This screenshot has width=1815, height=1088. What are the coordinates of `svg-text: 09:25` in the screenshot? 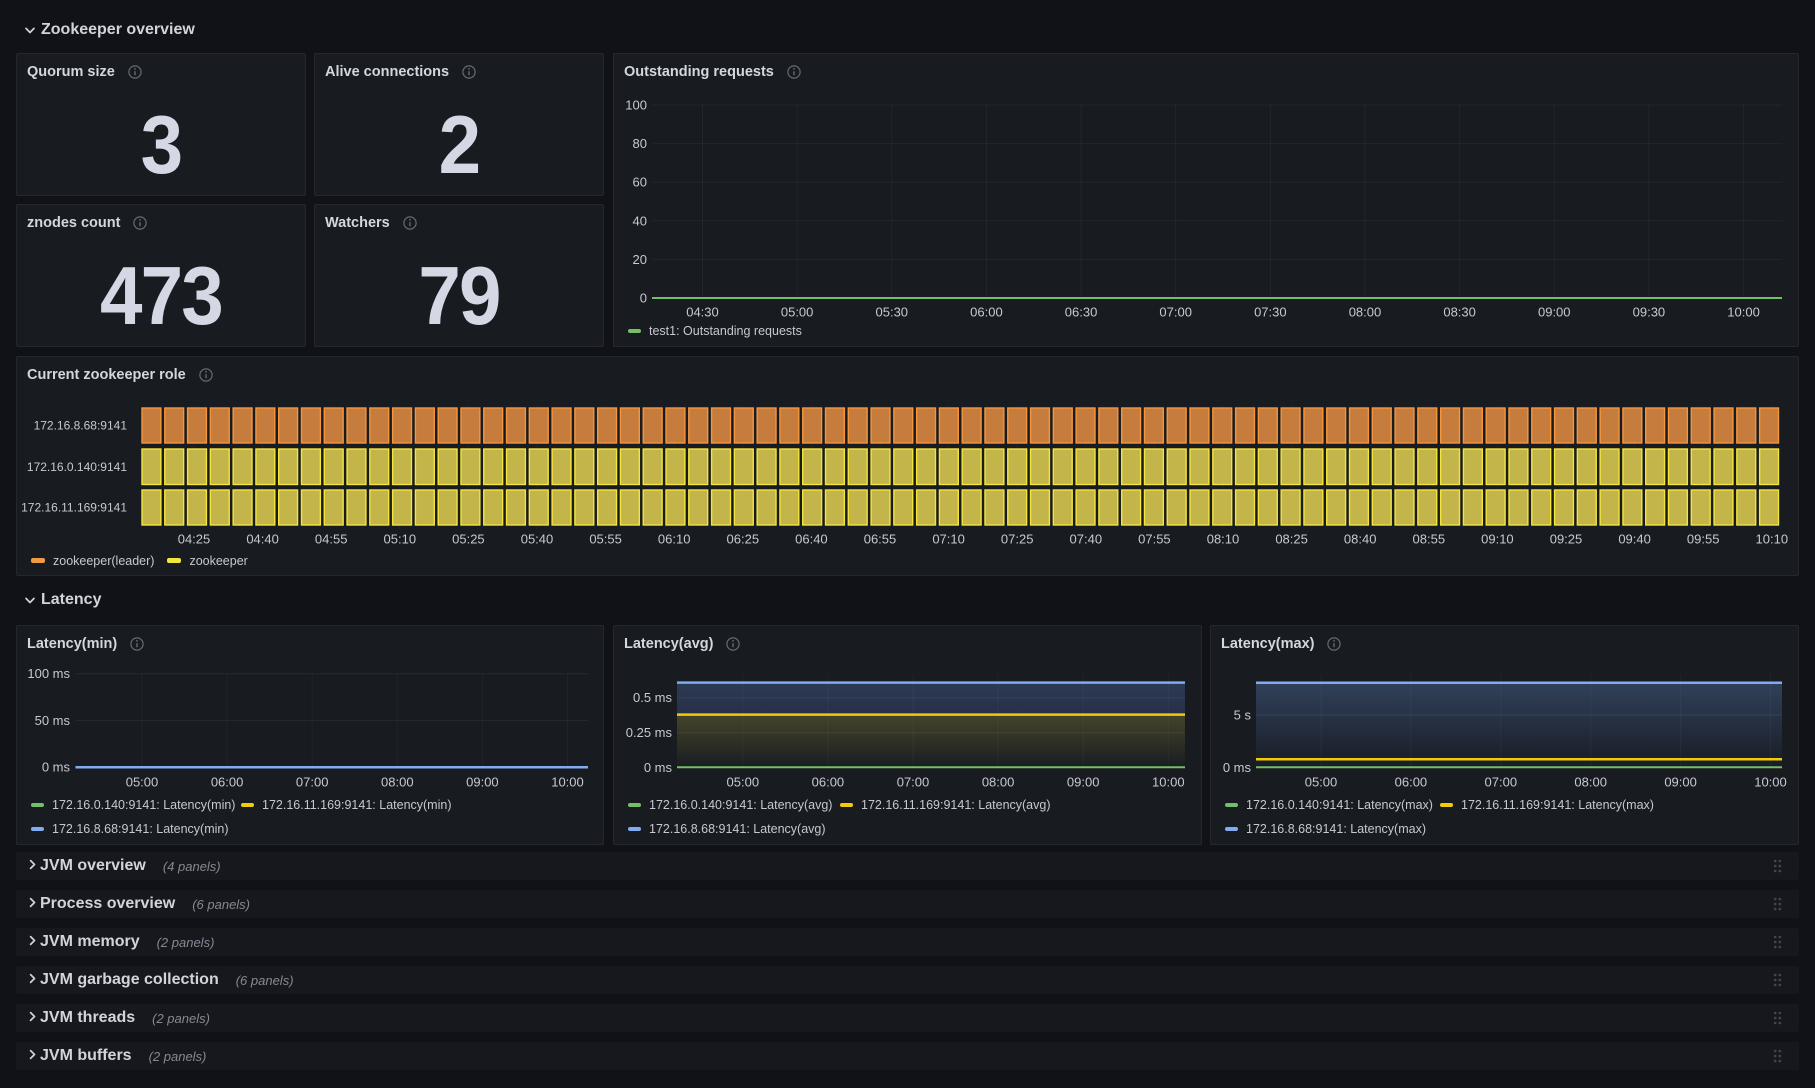 It's located at (1566, 539).